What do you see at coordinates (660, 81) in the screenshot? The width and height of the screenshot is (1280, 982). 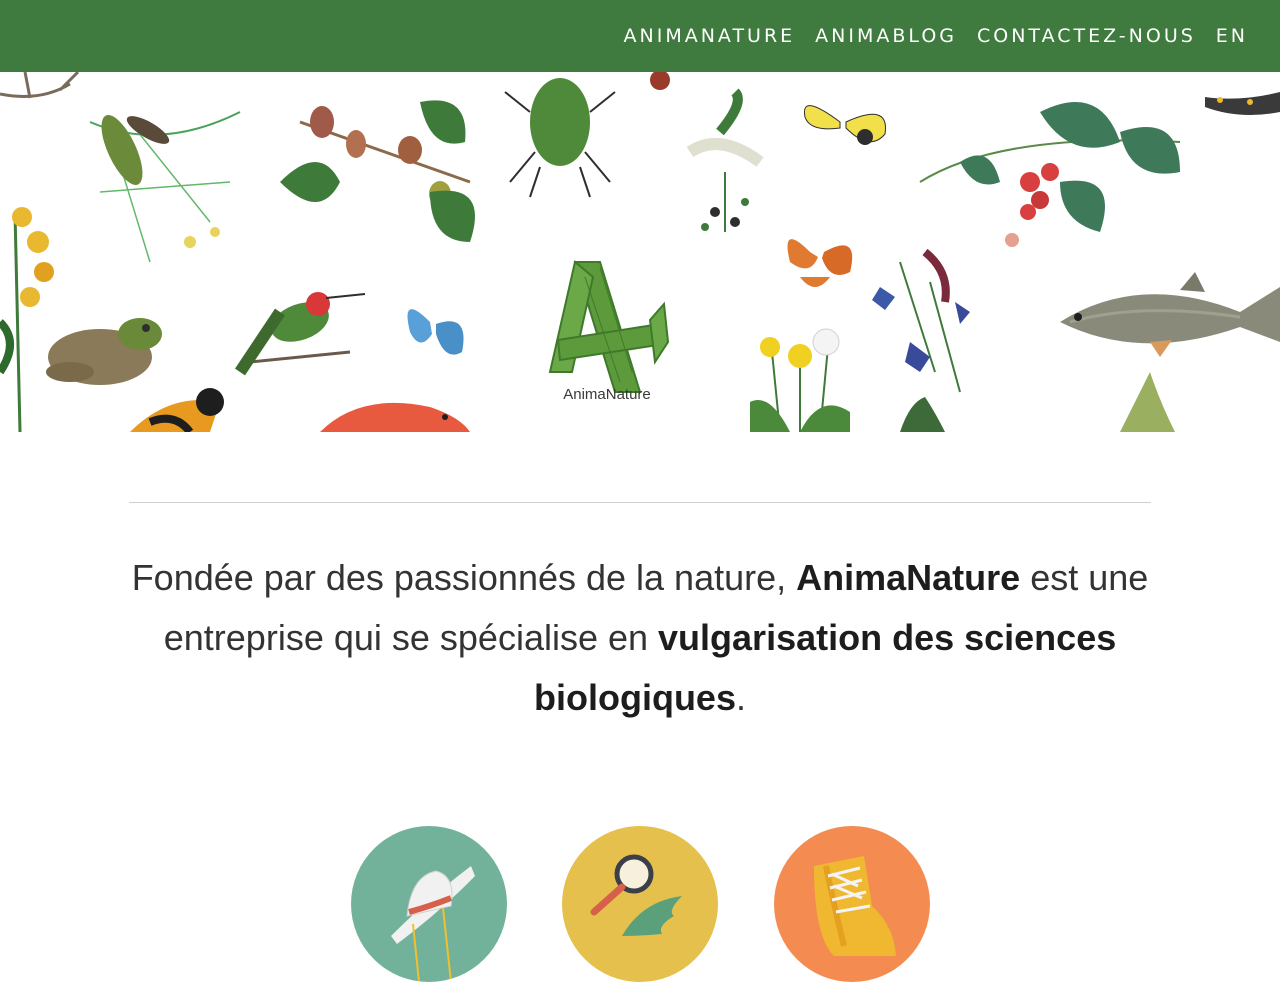 I see `bug-illustration` at bounding box center [660, 81].